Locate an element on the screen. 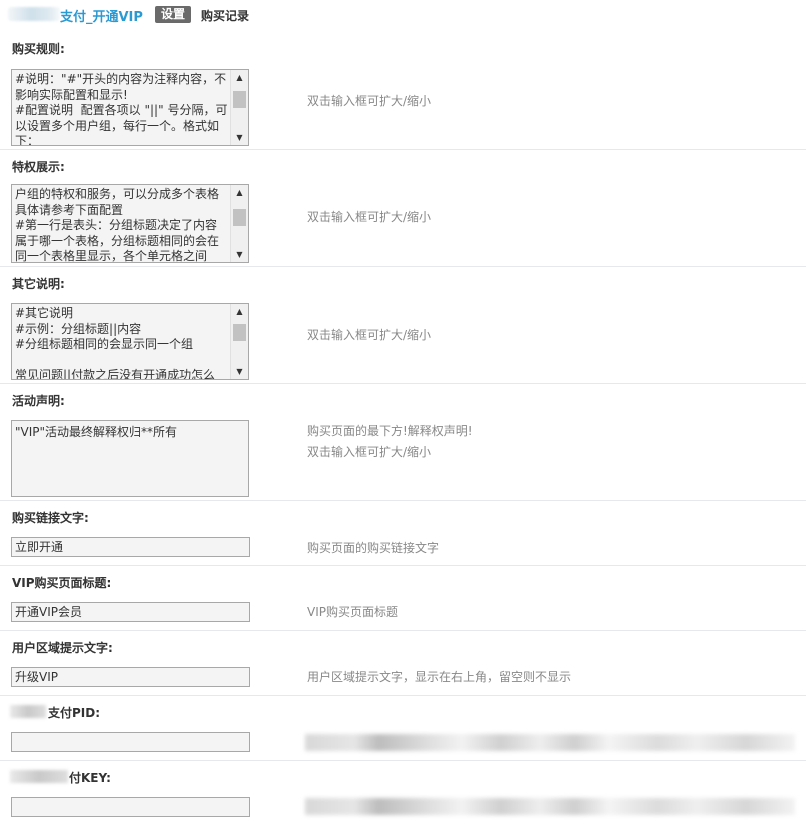  activity-statement-label: 活动声明: is located at coordinates (38, 401).